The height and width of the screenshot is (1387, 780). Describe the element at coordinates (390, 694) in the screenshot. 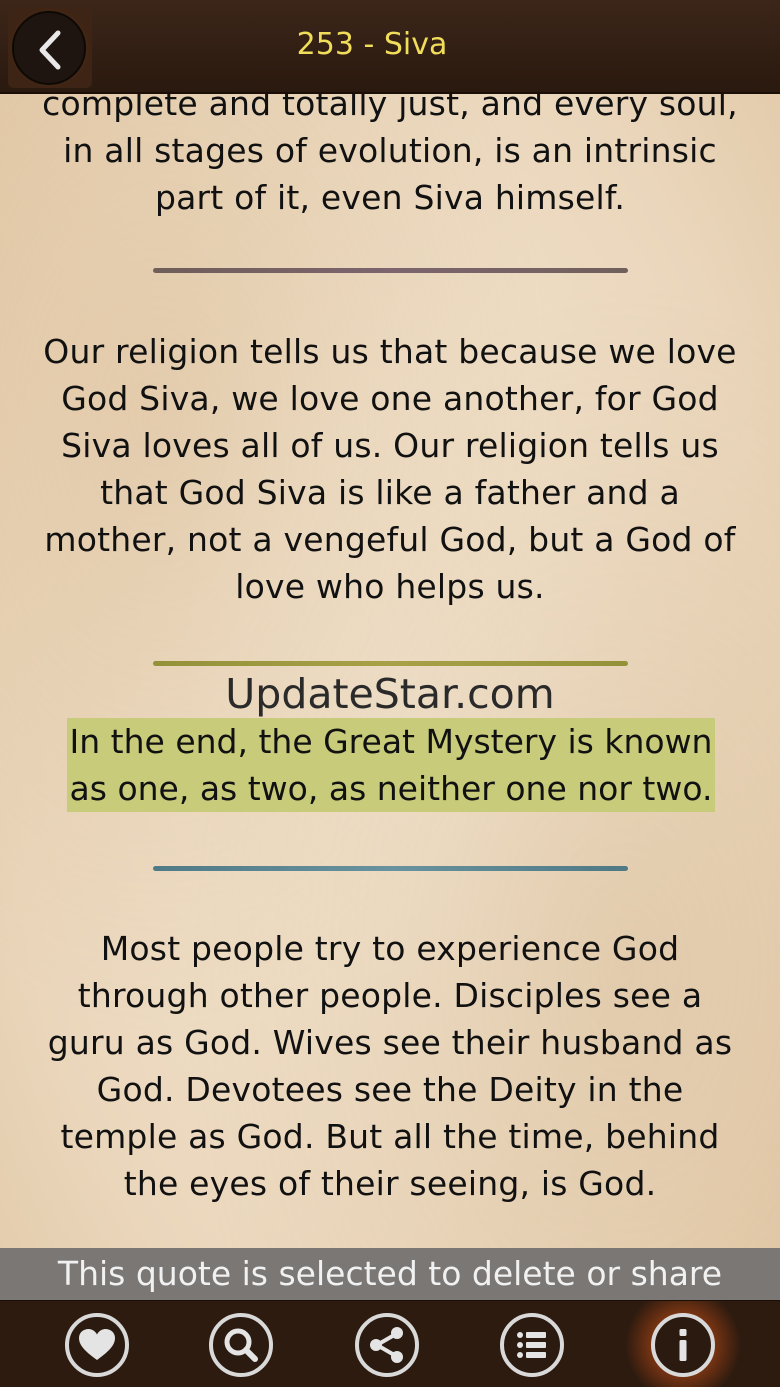

I see `watermark-text: UpdateStar.com` at that location.